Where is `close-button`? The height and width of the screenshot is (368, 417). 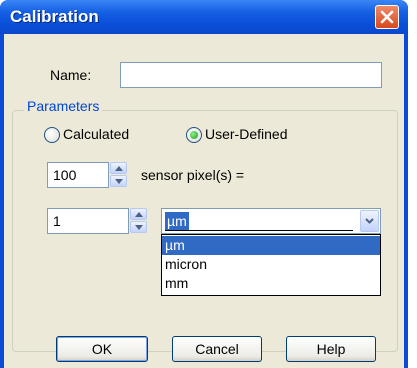
close-button is located at coordinates (387, 17).